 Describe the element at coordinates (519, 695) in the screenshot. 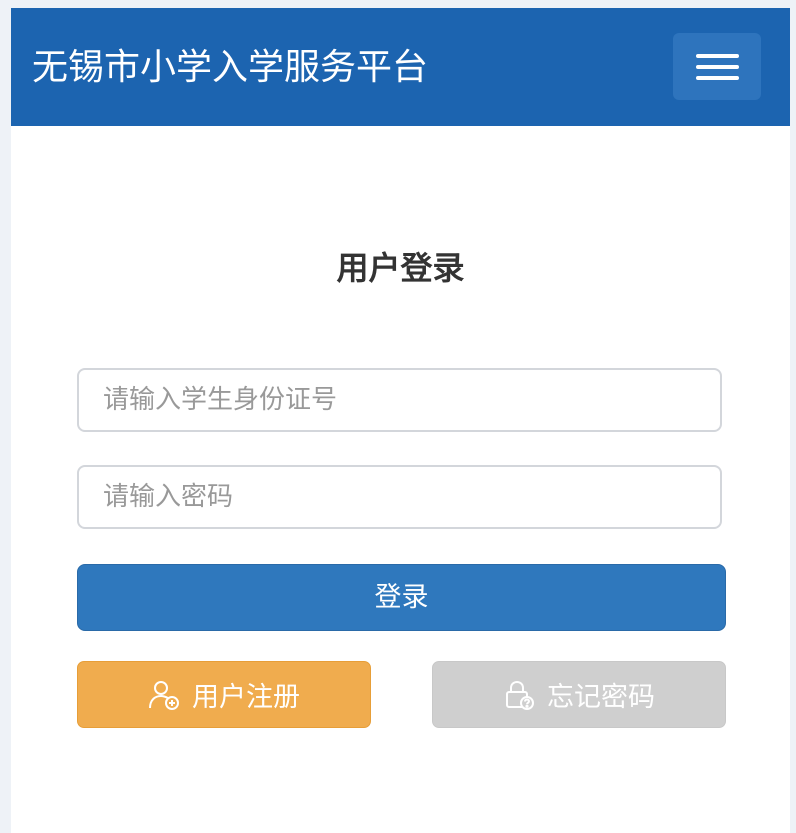

I see `lock-help-icon` at that location.